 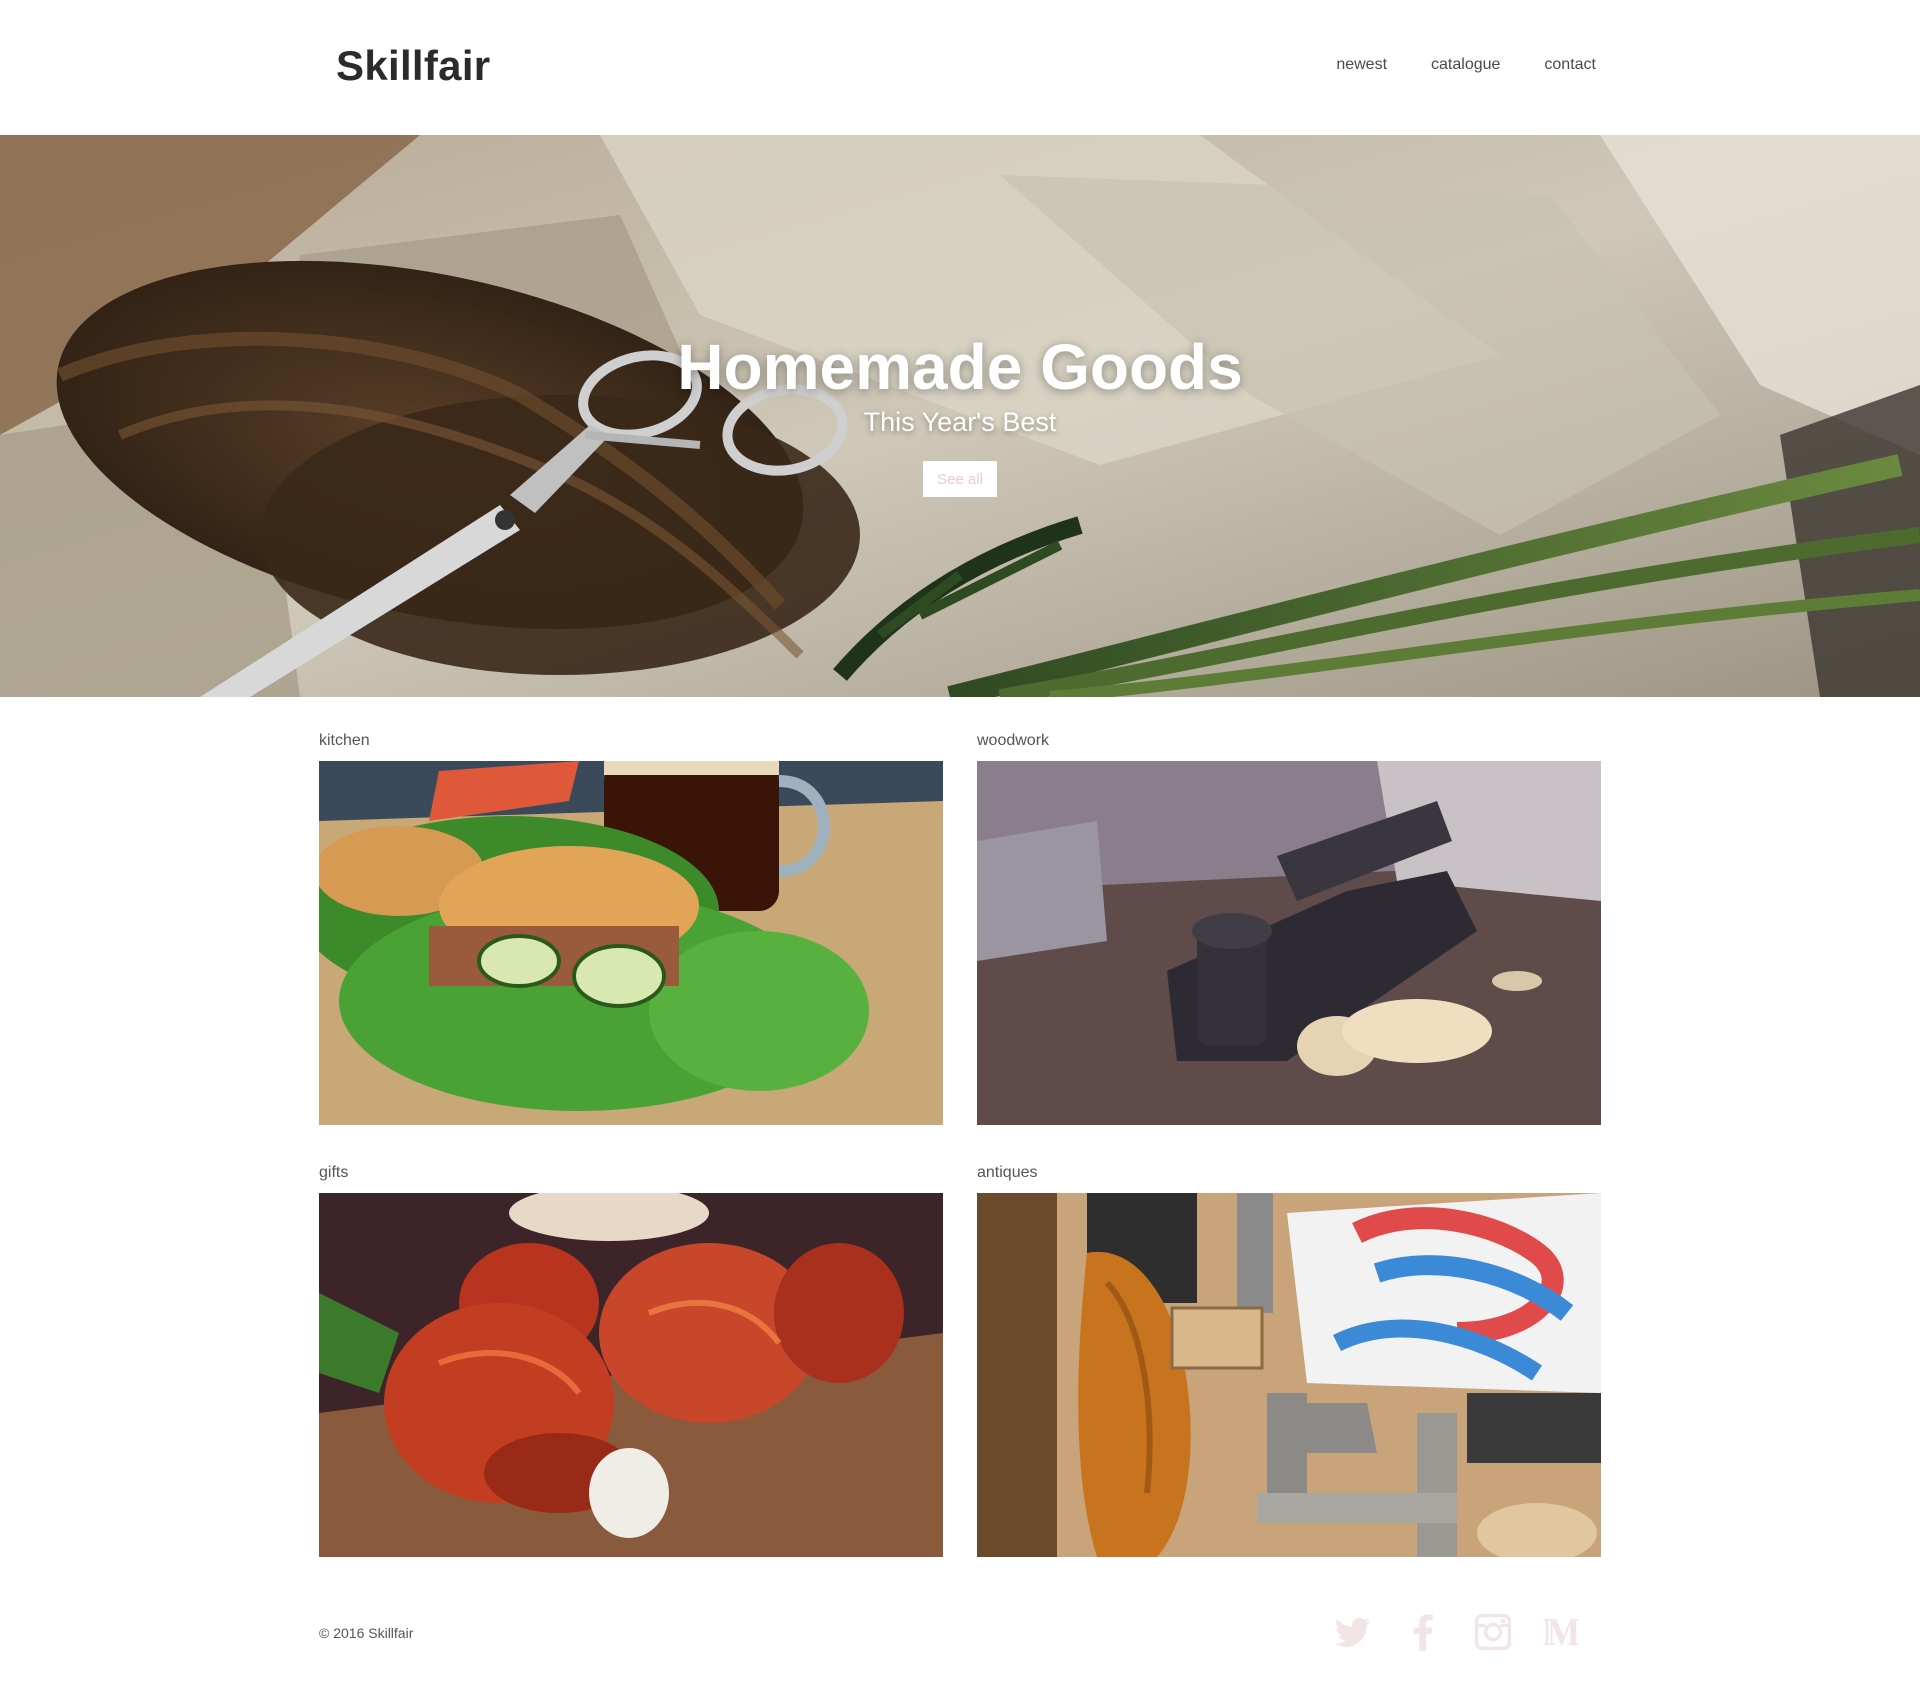 What do you see at coordinates (1289, 1176) in the screenshot?
I see `category-label: antiques` at bounding box center [1289, 1176].